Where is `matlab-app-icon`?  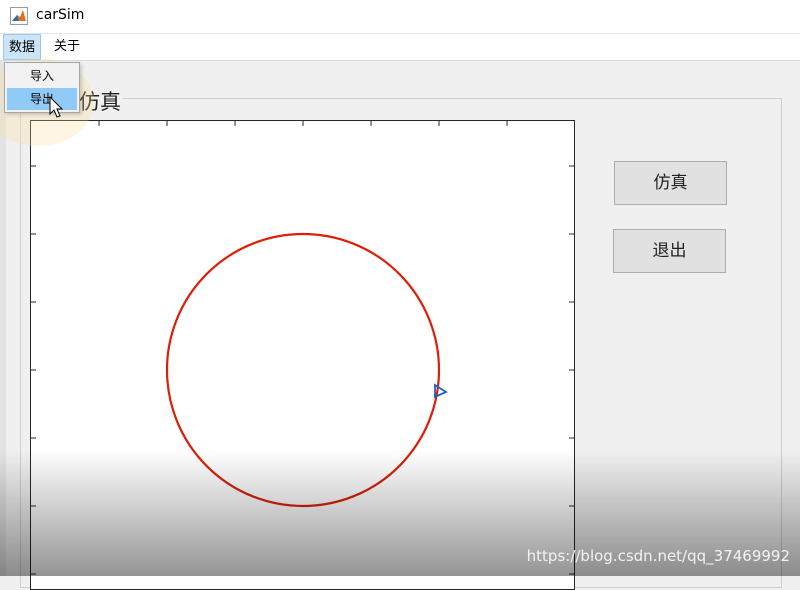
matlab-app-icon is located at coordinates (19, 16).